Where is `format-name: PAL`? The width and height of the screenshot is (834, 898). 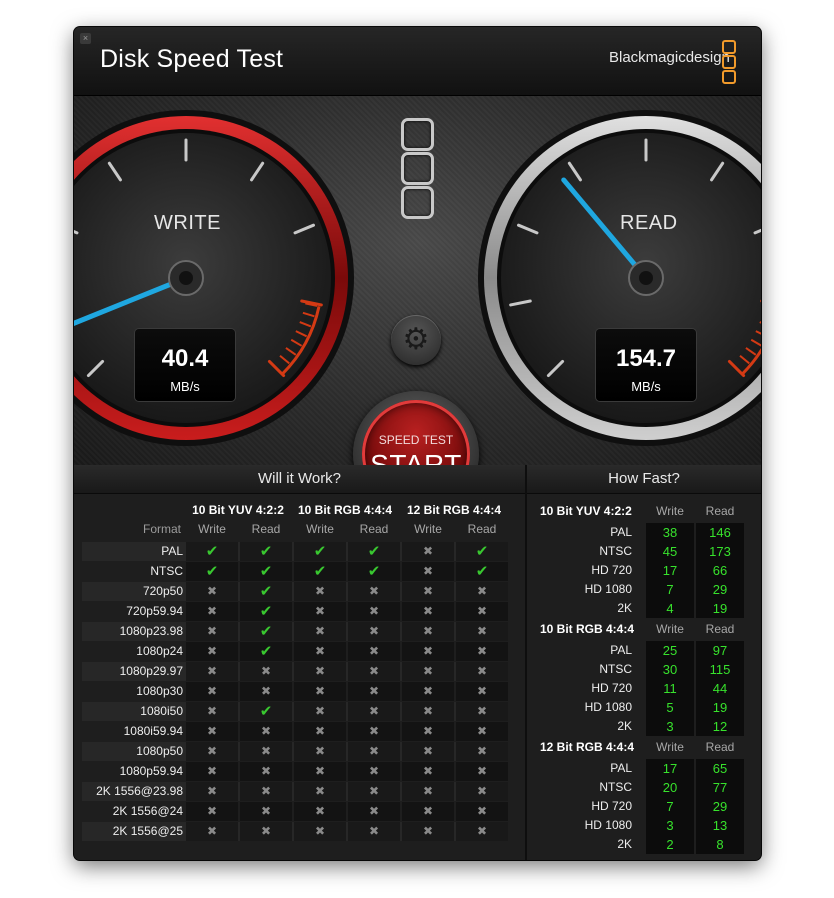
format-name: PAL is located at coordinates (172, 551).